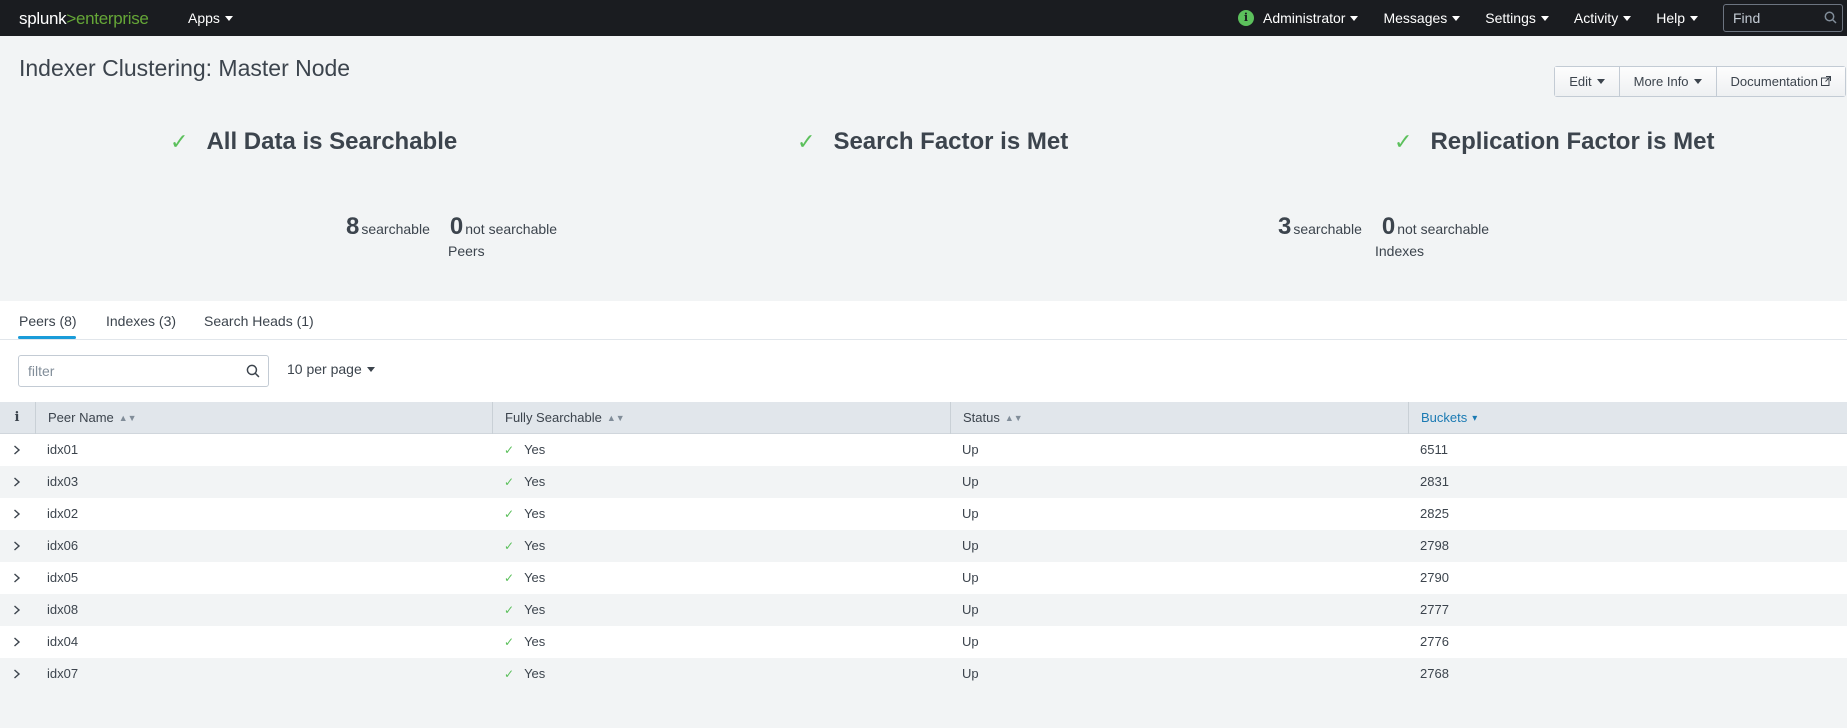 The image size is (1847, 728). Describe the element at coordinates (63, 449) in the screenshot. I see `peer-name-cell: idx01` at that location.